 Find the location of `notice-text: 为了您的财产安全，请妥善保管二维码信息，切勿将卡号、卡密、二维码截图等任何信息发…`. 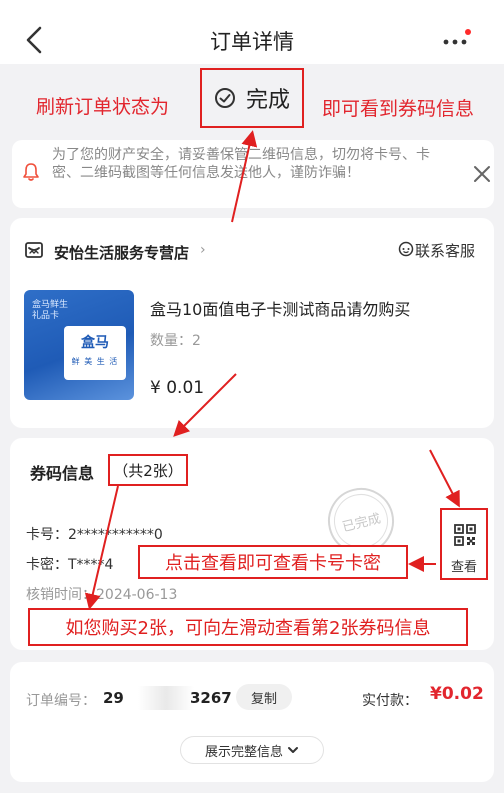

notice-text: 为了您的财产安全，请妥善保管二维码信息，切勿将卡号、卡密、二维码截图等任何信息发… is located at coordinates (241, 164).